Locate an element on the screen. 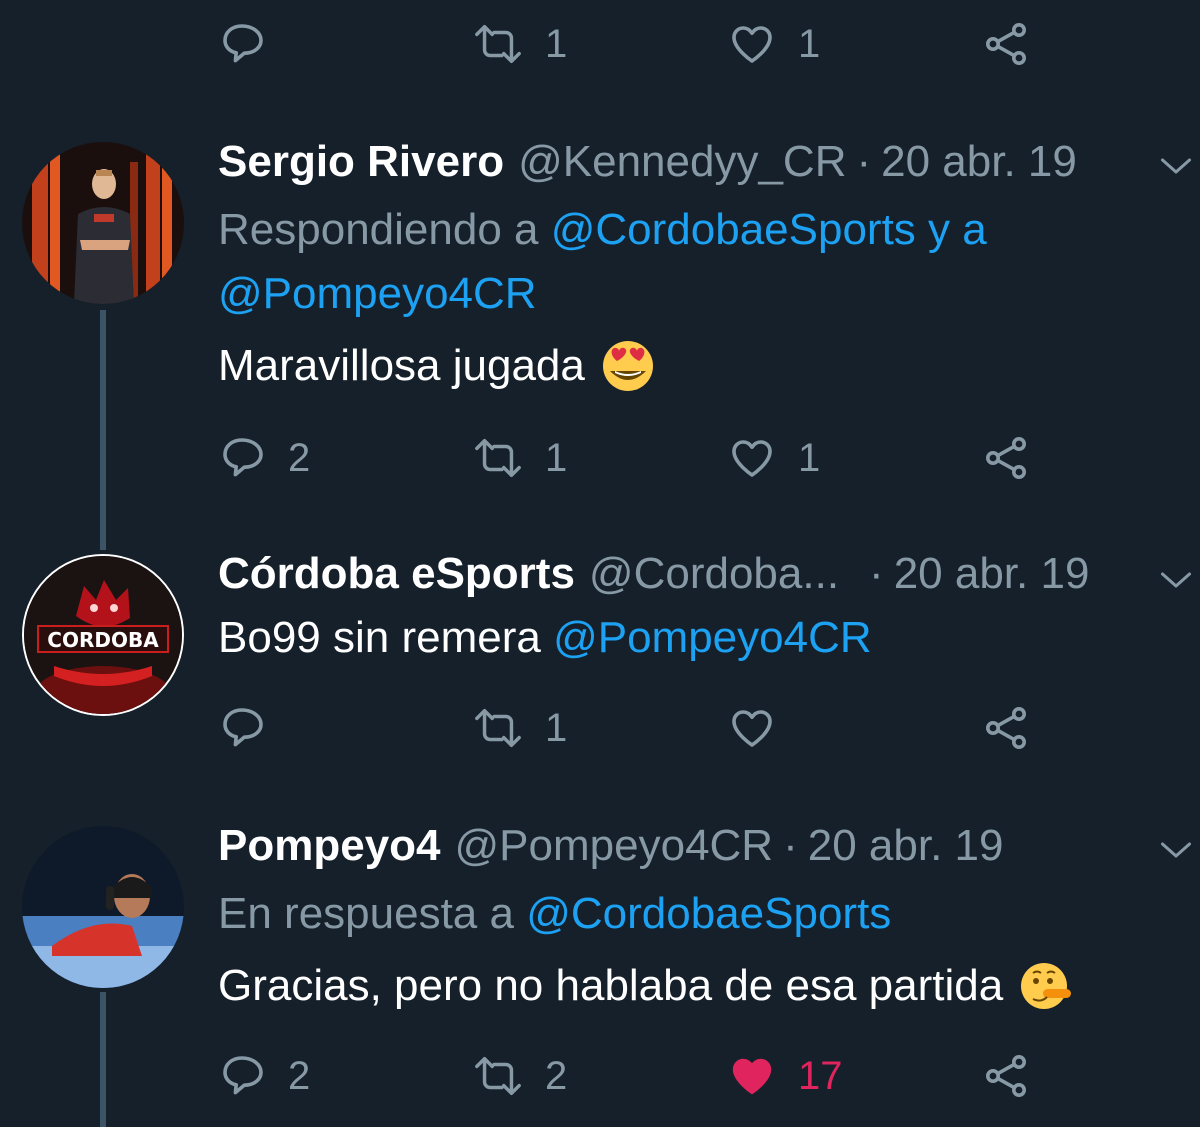 This screenshot has width=1200, height=1127. user-handle: @Pompeyo4CR is located at coordinates (614, 846).